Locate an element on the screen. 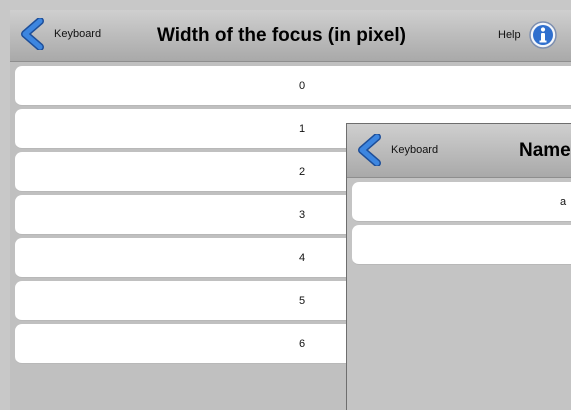  list-item-label: 4 is located at coordinates (302, 258).